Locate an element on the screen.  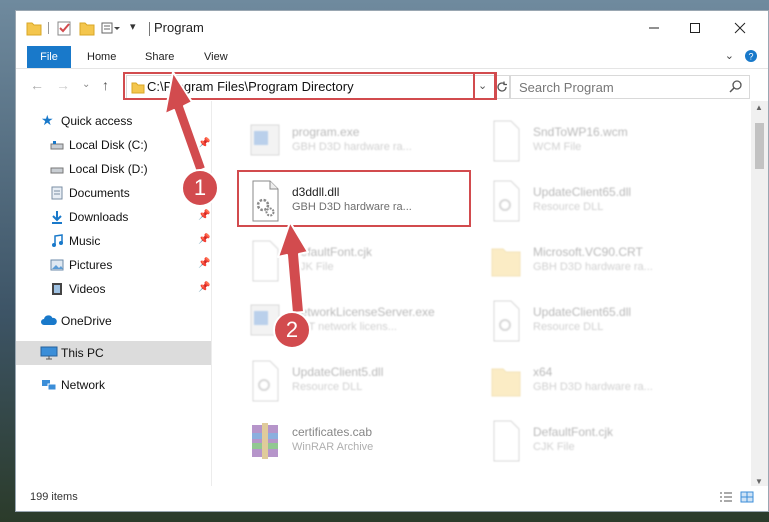
vertical-scrollbar: ▲ ▼ is located at coordinates (759, 294).